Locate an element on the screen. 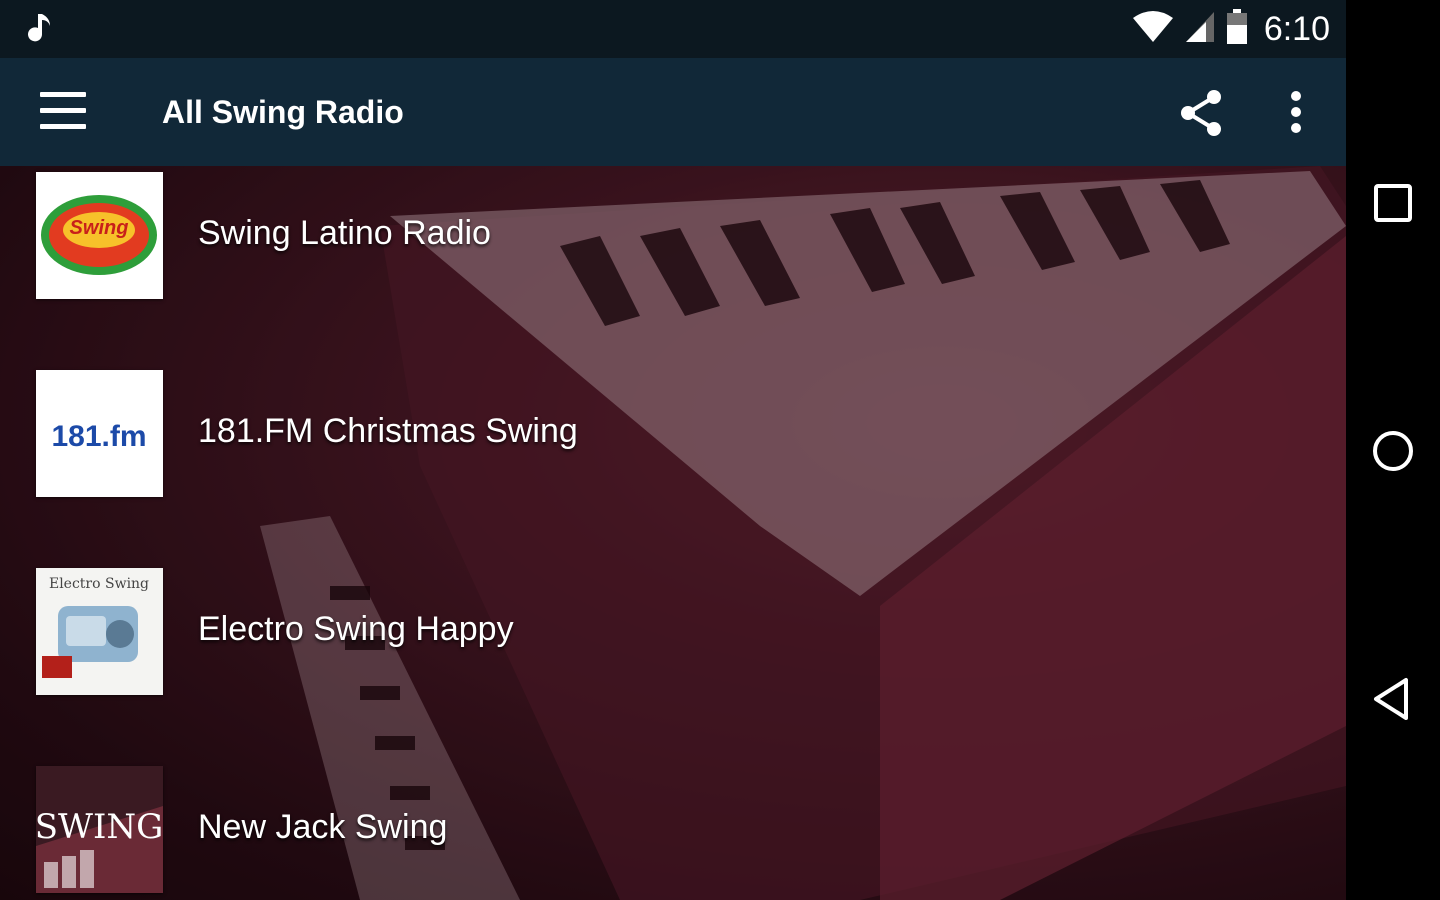 Image resolution: width=1440 pixels, height=900 pixels. battery-icon is located at coordinates (1237, 29).